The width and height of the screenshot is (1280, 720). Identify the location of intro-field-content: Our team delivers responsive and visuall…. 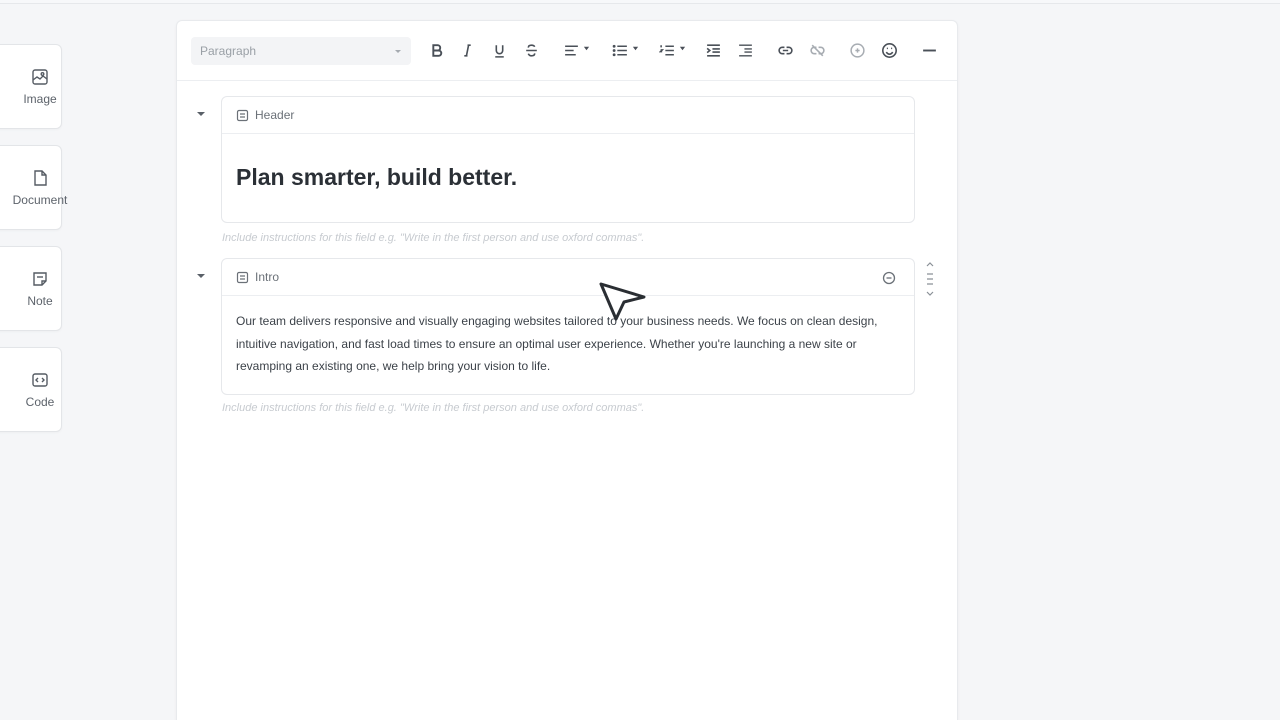
(568, 345).